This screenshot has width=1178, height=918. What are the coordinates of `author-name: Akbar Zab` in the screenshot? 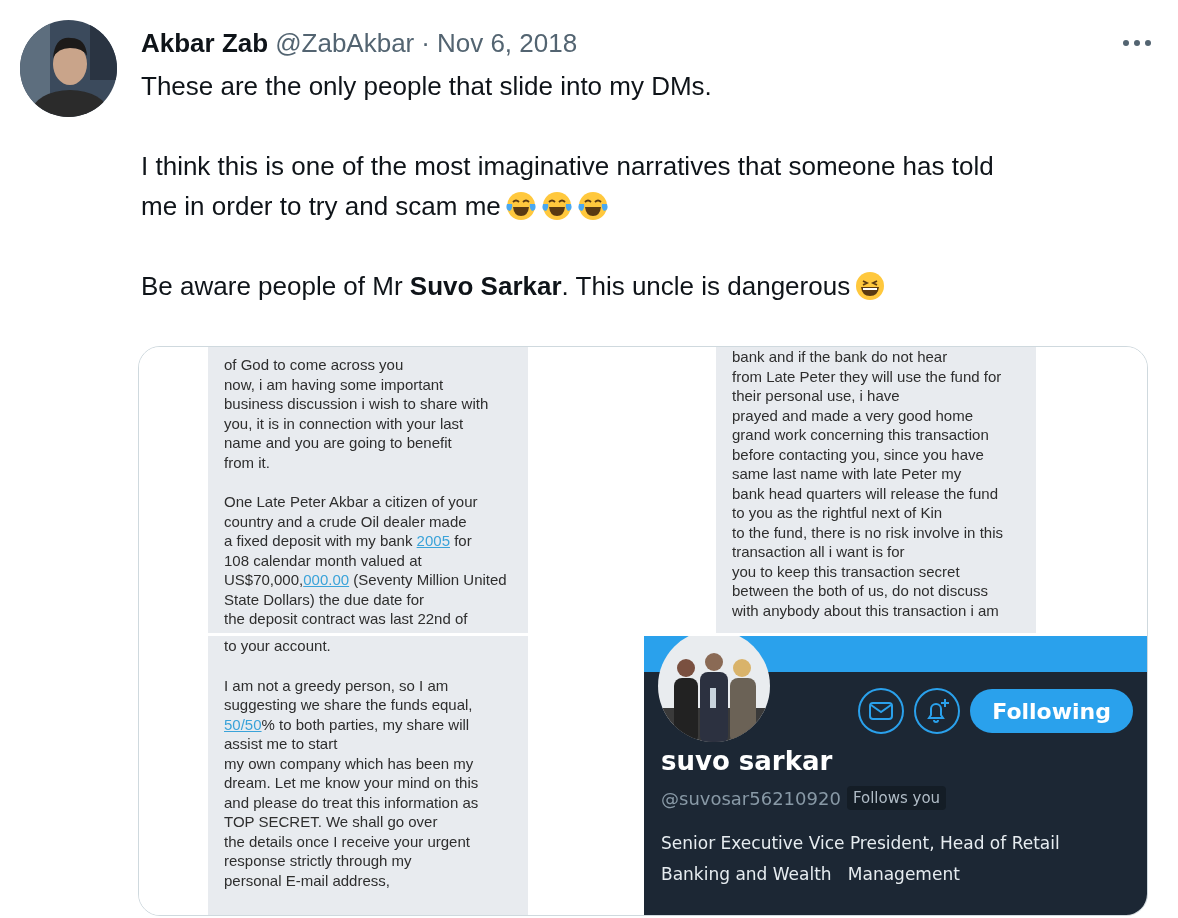 It's located at (205, 43).